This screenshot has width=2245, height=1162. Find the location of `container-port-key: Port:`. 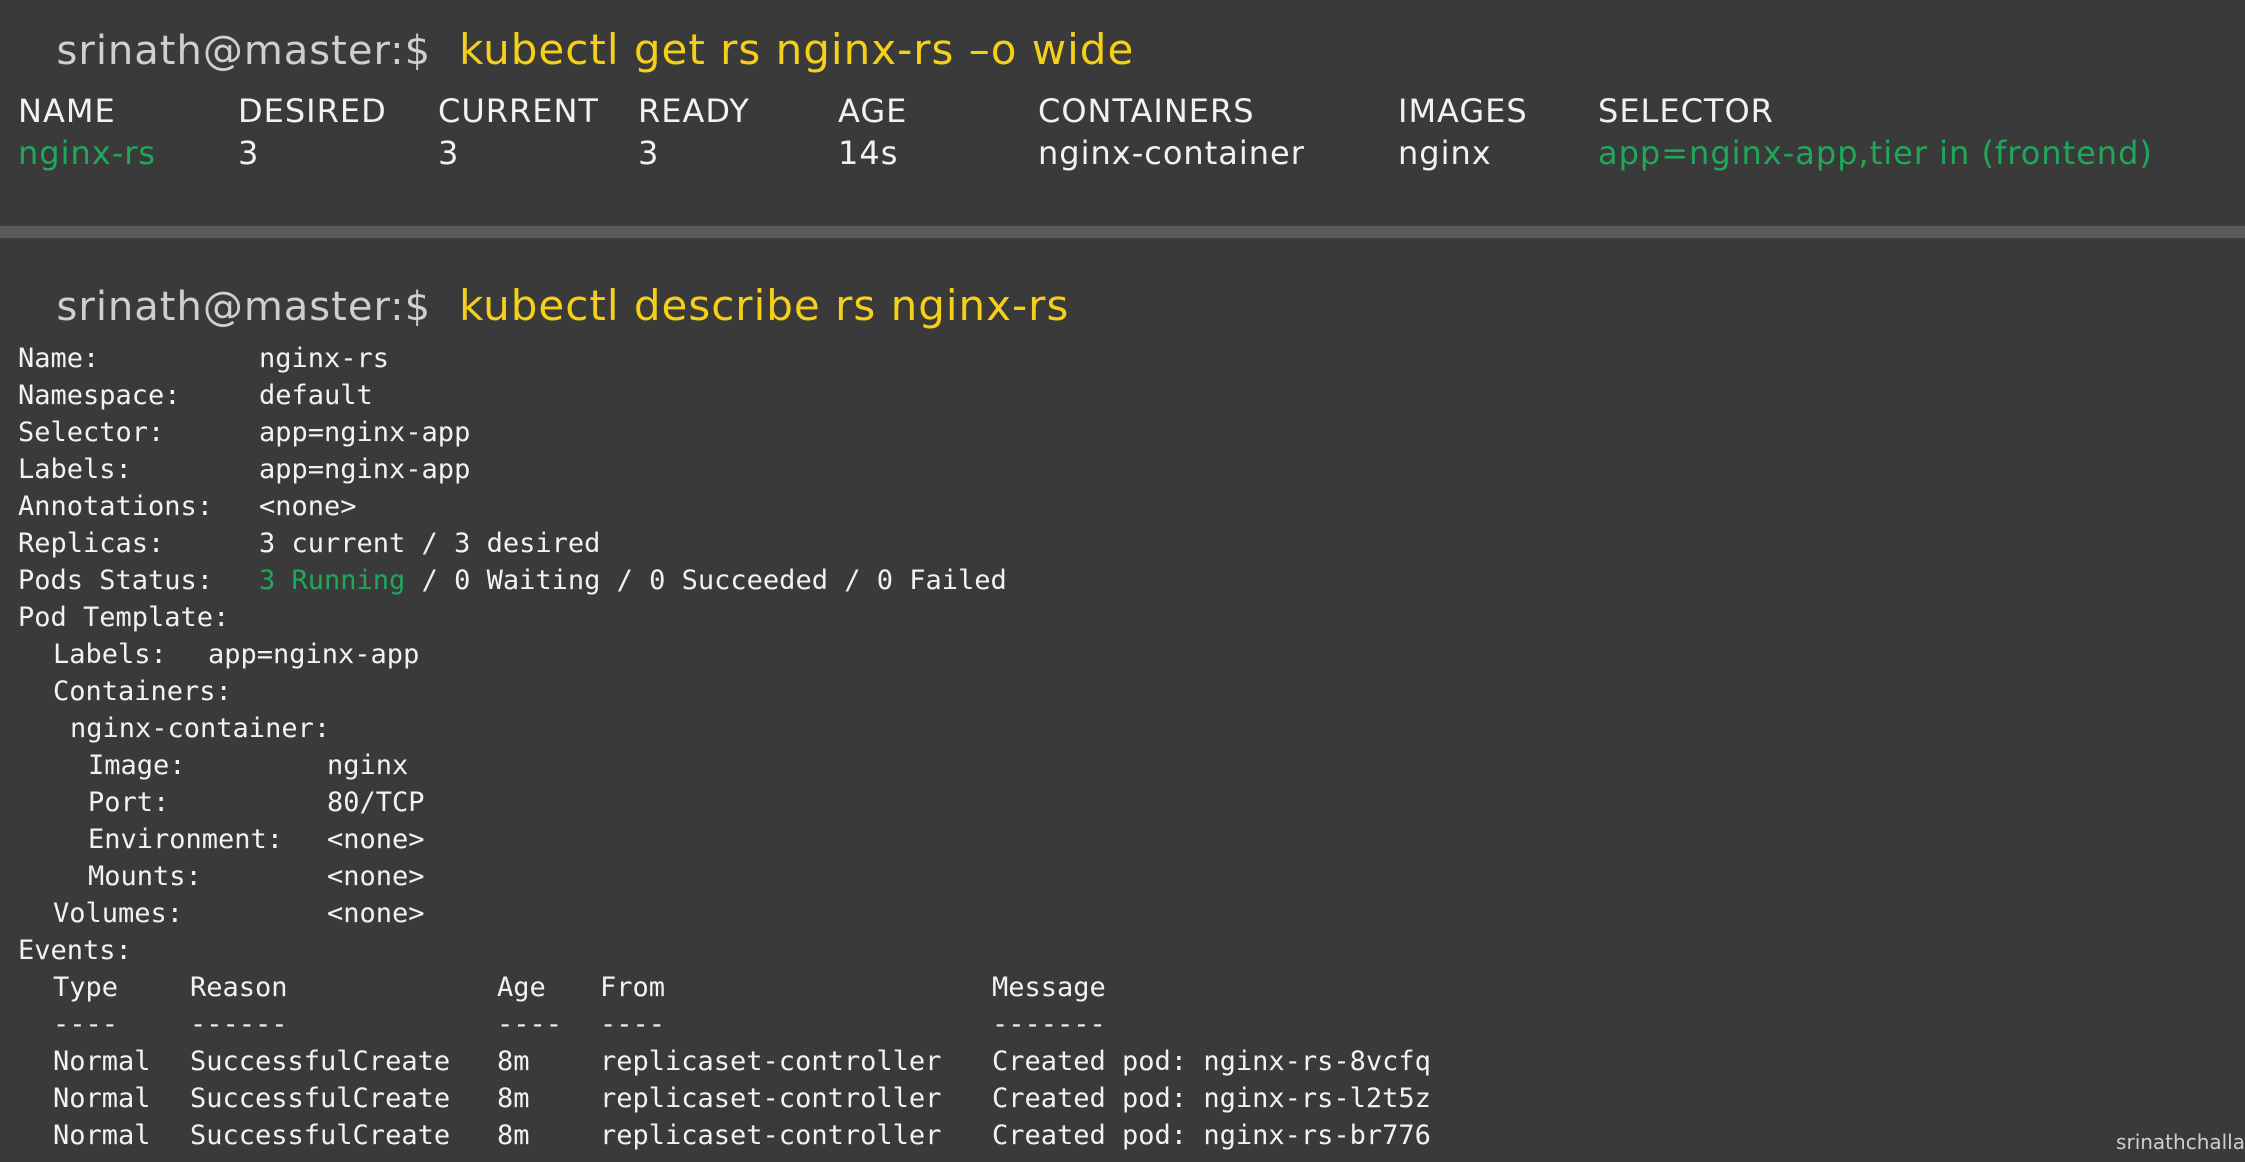

container-port-key: Port: is located at coordinates (129, 802).